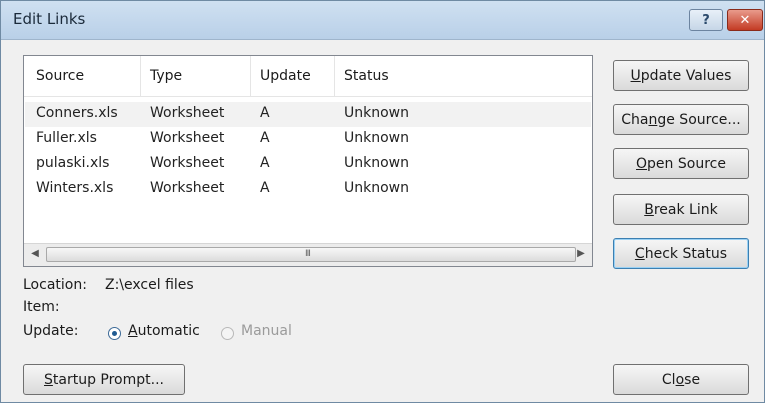 The width and height of the screenshot is (765, 403). I want to click on list-header: Source Type Update Status, so click(308, 76).